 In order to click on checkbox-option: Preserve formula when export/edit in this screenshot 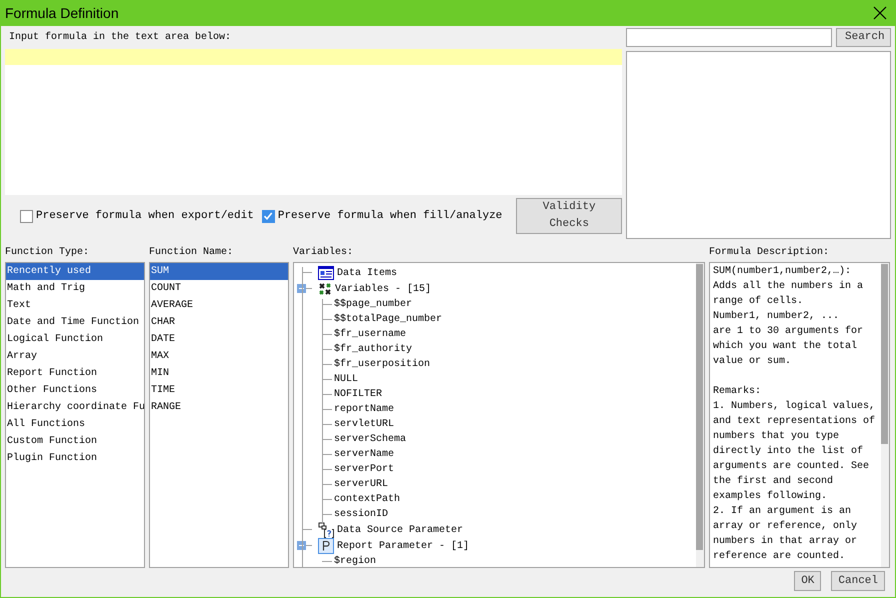, I will do `click(137, 216)`.